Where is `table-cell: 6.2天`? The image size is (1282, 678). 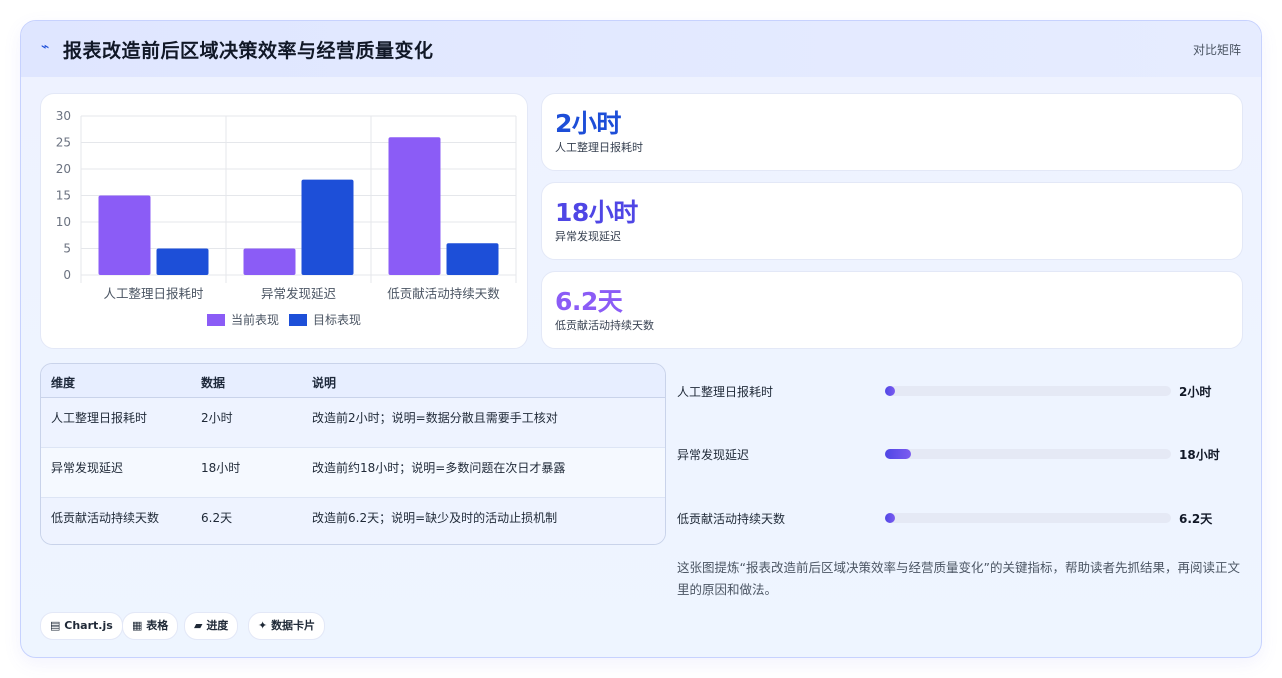
table-cell: 6.2天 is located at coordinates (217, 518).